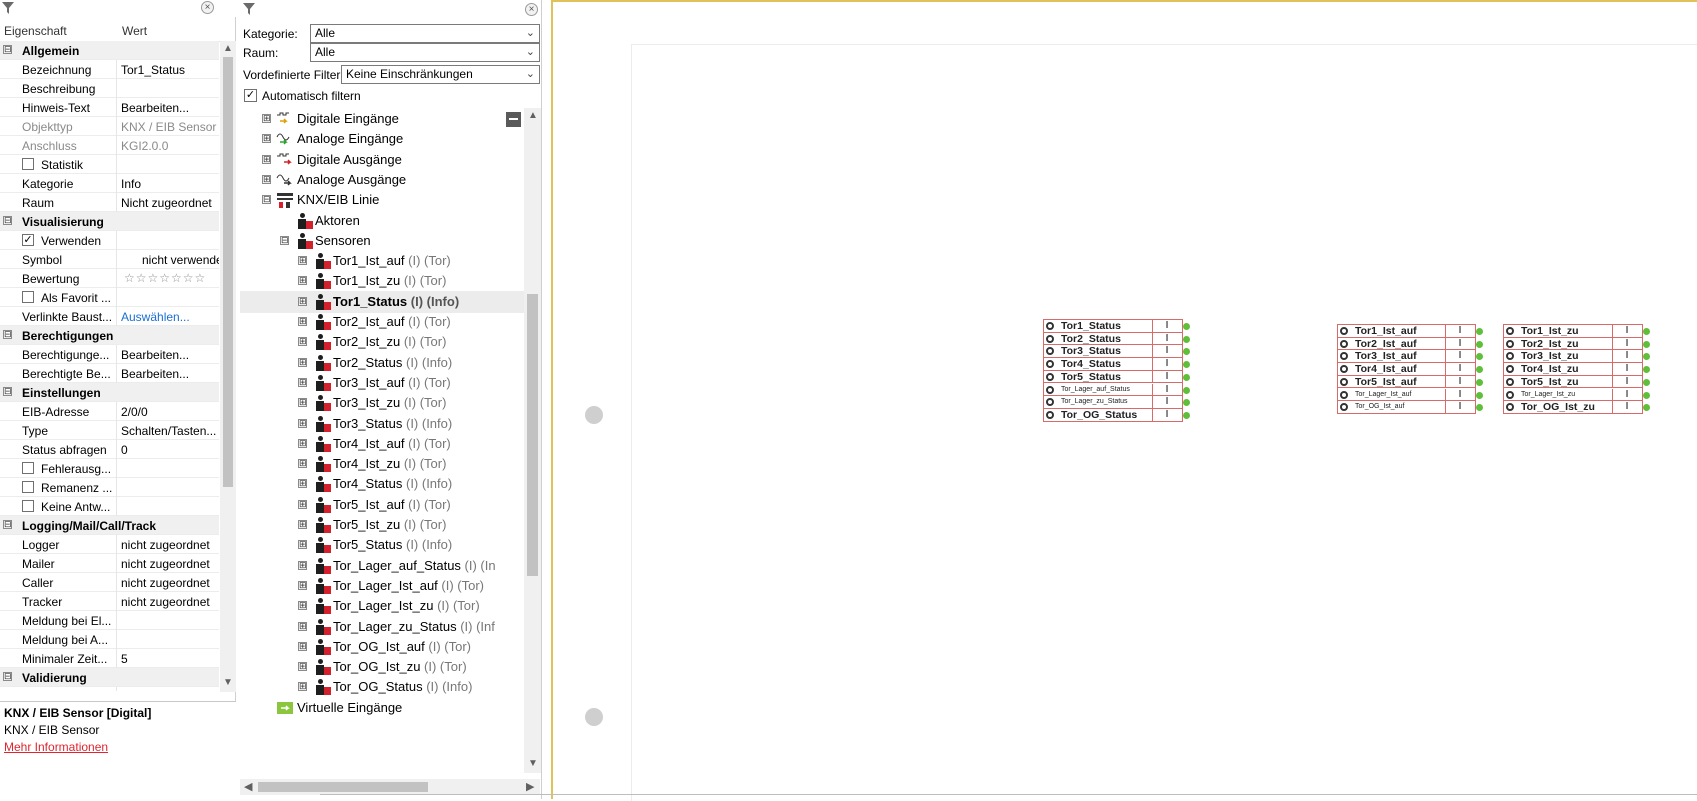 Image resolution: width=1697 pixels, height=801 pixels. Describe the element at coordinates (180, 260) in the screenshot. I see `property-value: nicht verwendet` at that location.